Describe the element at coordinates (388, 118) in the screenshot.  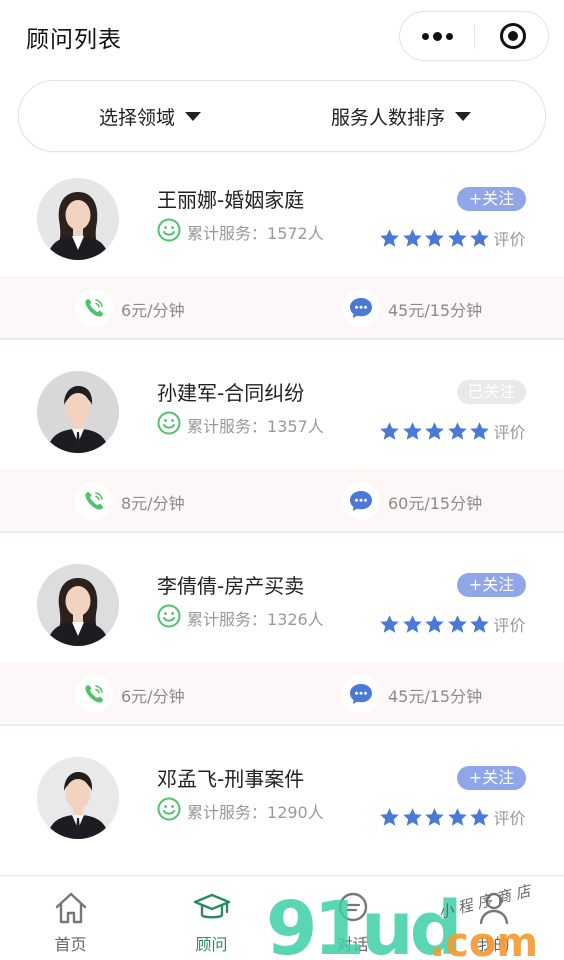
I see `sort-label: 服务人数排序` at that location.